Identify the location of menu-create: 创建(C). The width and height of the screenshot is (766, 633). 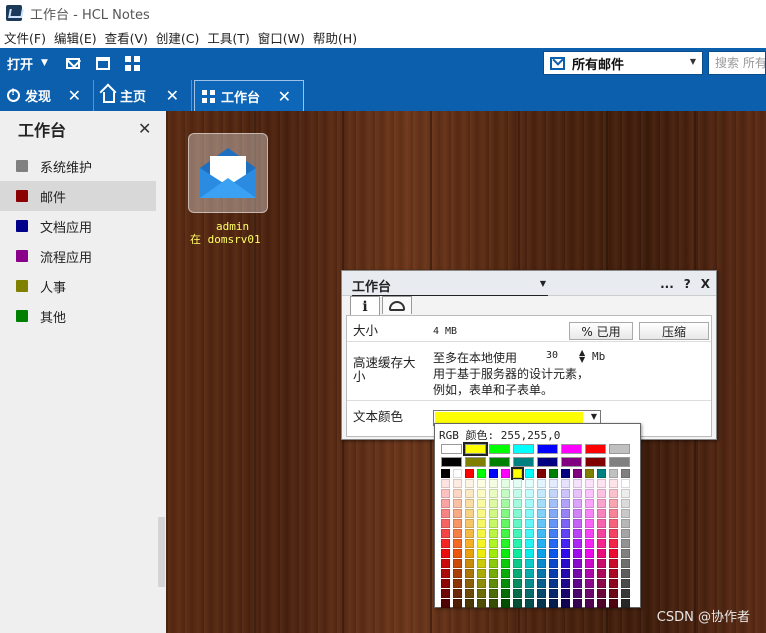
(179, 37).